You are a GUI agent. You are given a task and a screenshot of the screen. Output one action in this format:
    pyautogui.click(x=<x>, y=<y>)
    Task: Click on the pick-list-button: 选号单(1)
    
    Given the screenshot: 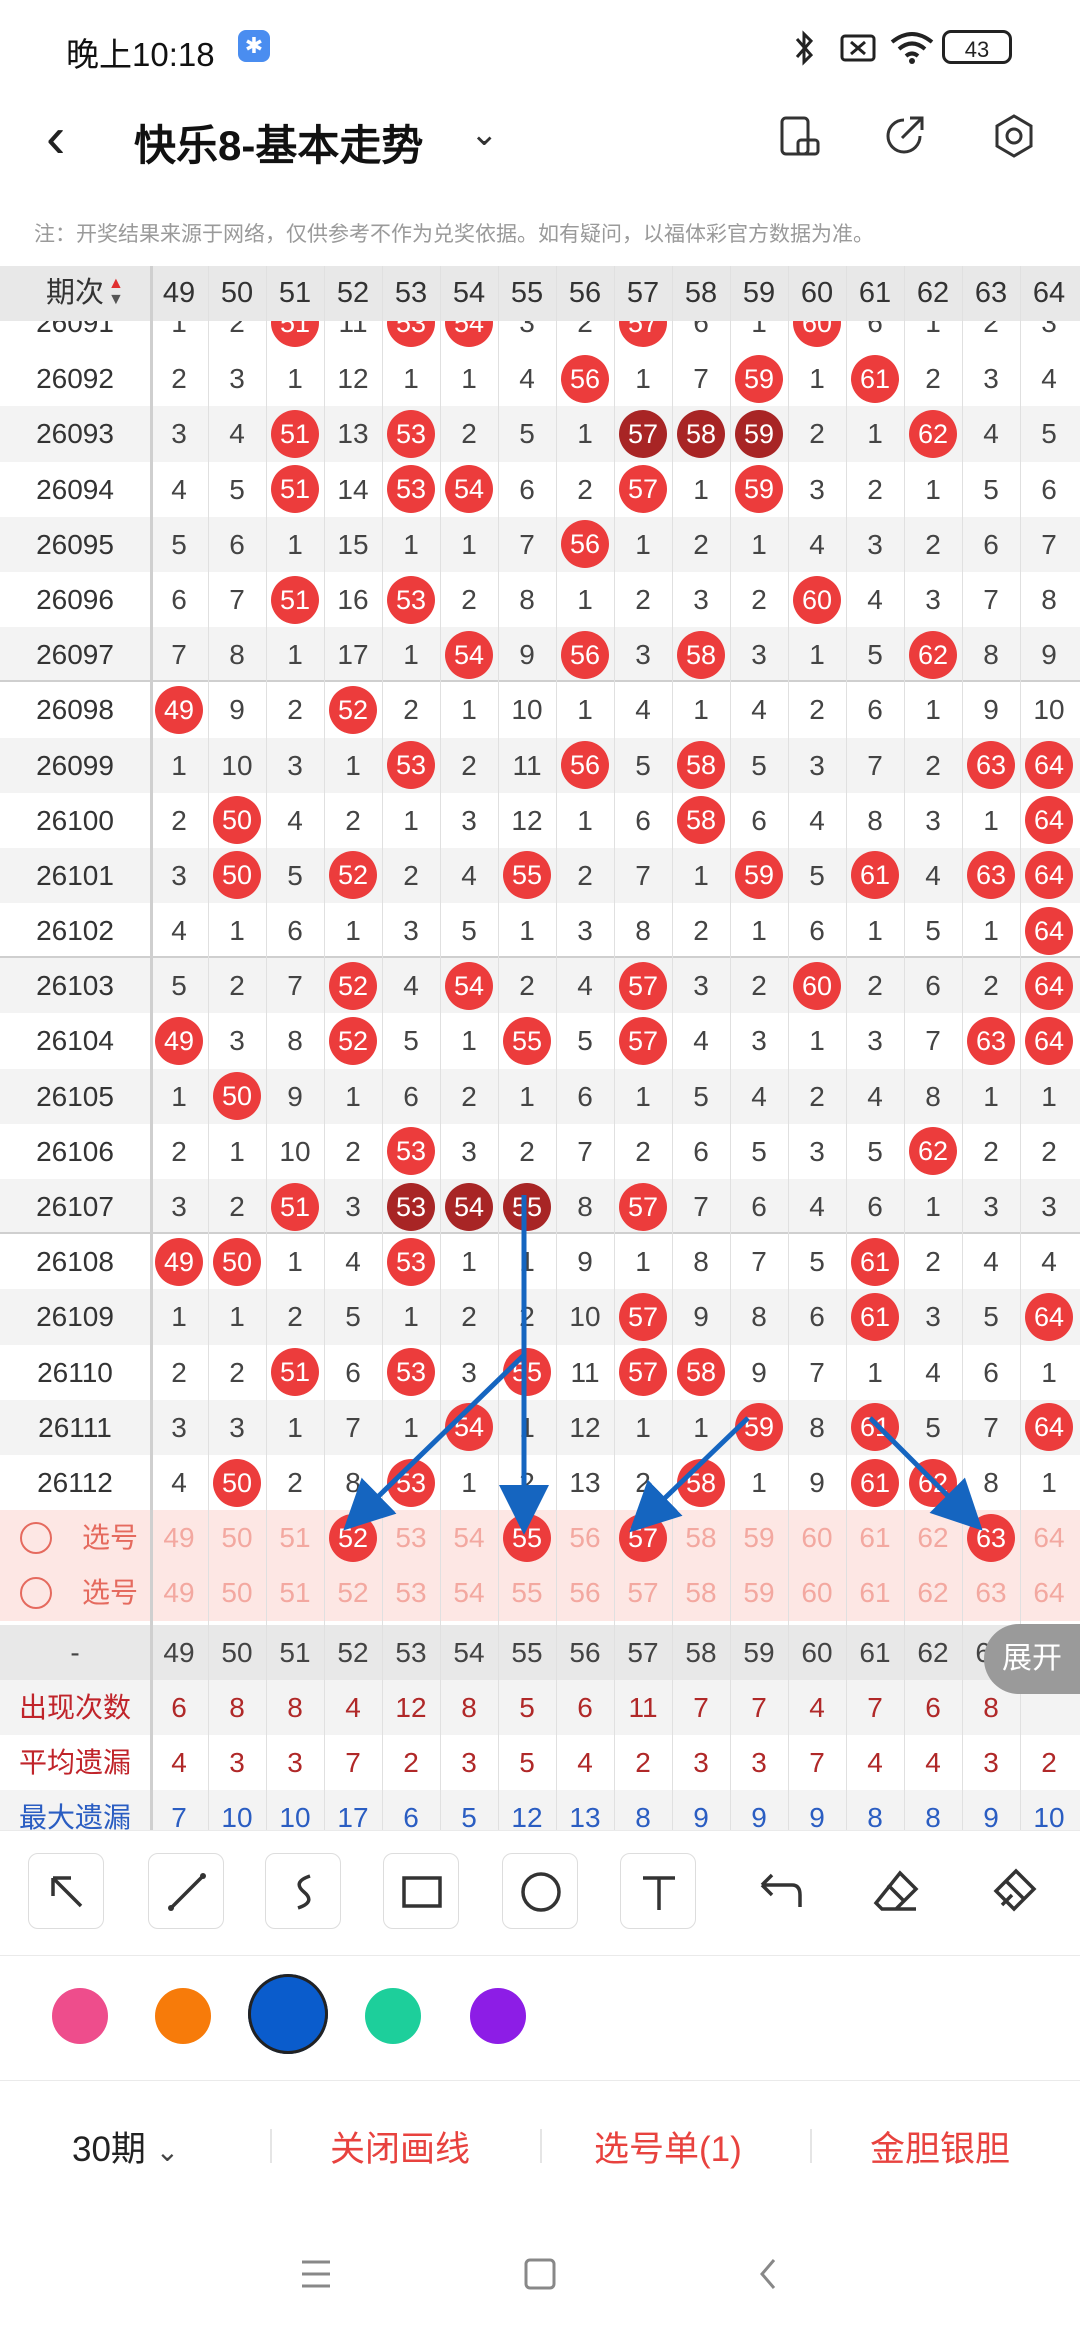 What is the action you would take?
    pyautogui.click(x=668, y=2146)
    